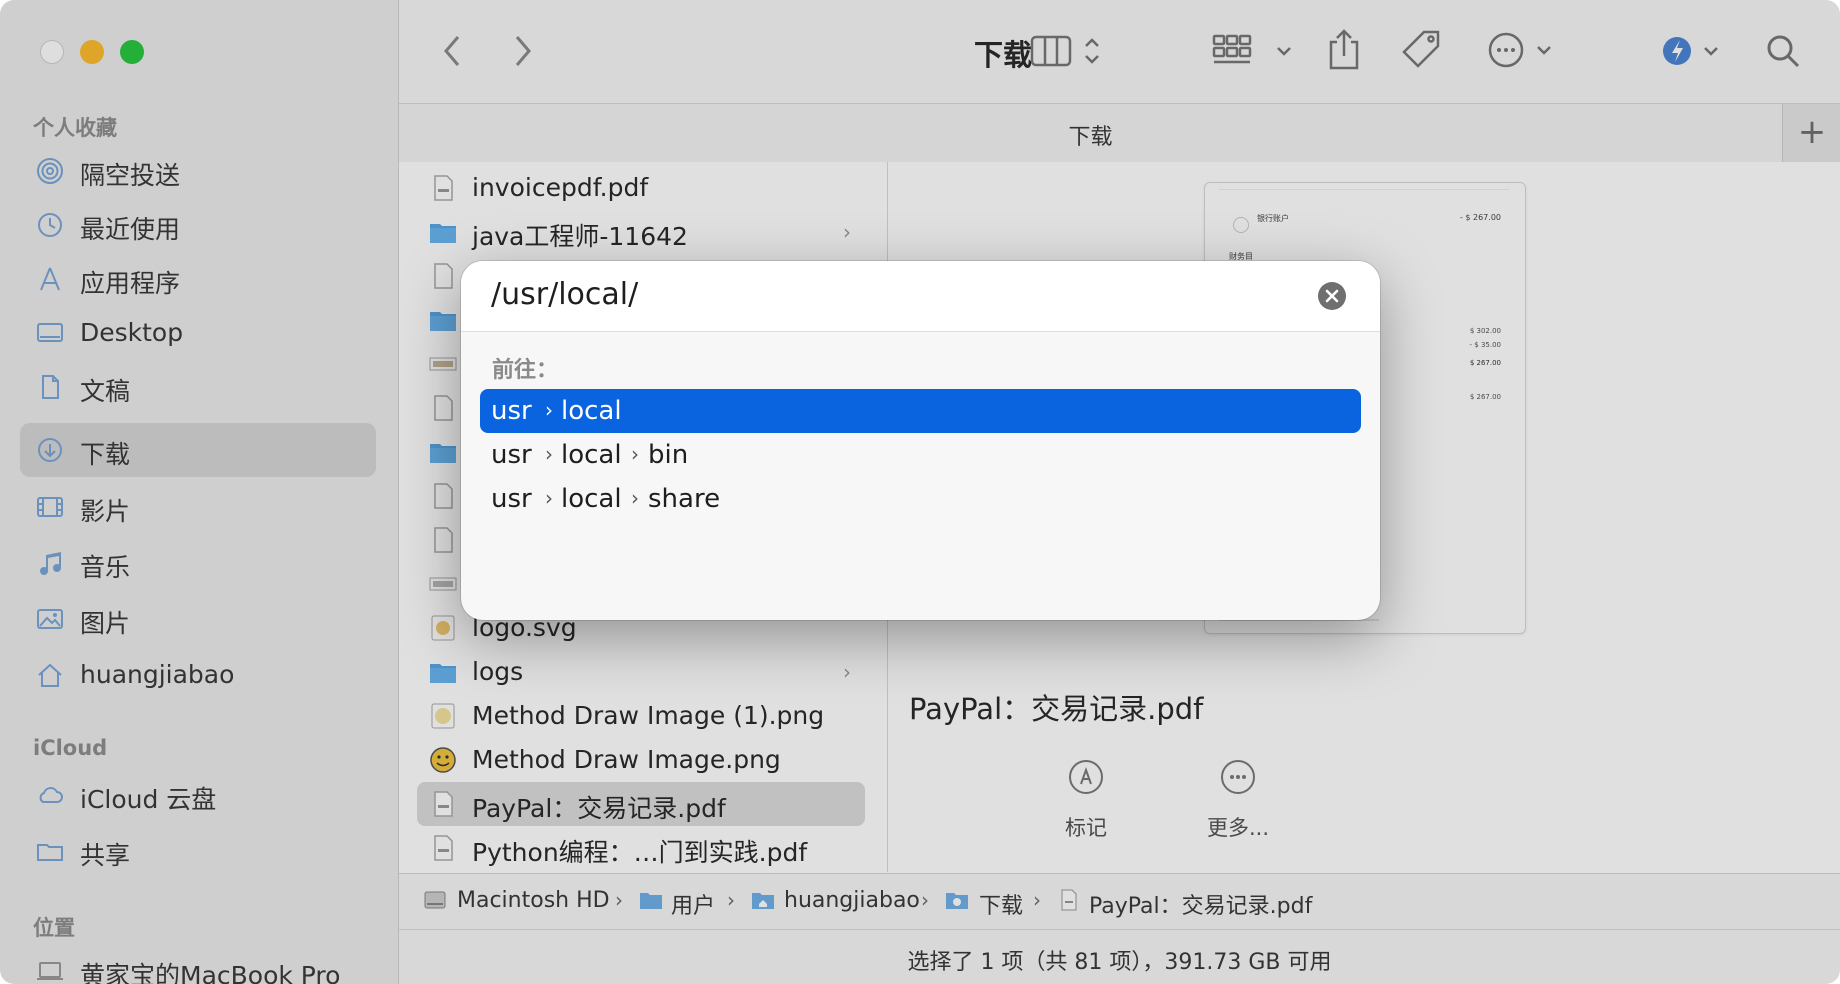  I want to click on close-icon, so click(1332, 296).